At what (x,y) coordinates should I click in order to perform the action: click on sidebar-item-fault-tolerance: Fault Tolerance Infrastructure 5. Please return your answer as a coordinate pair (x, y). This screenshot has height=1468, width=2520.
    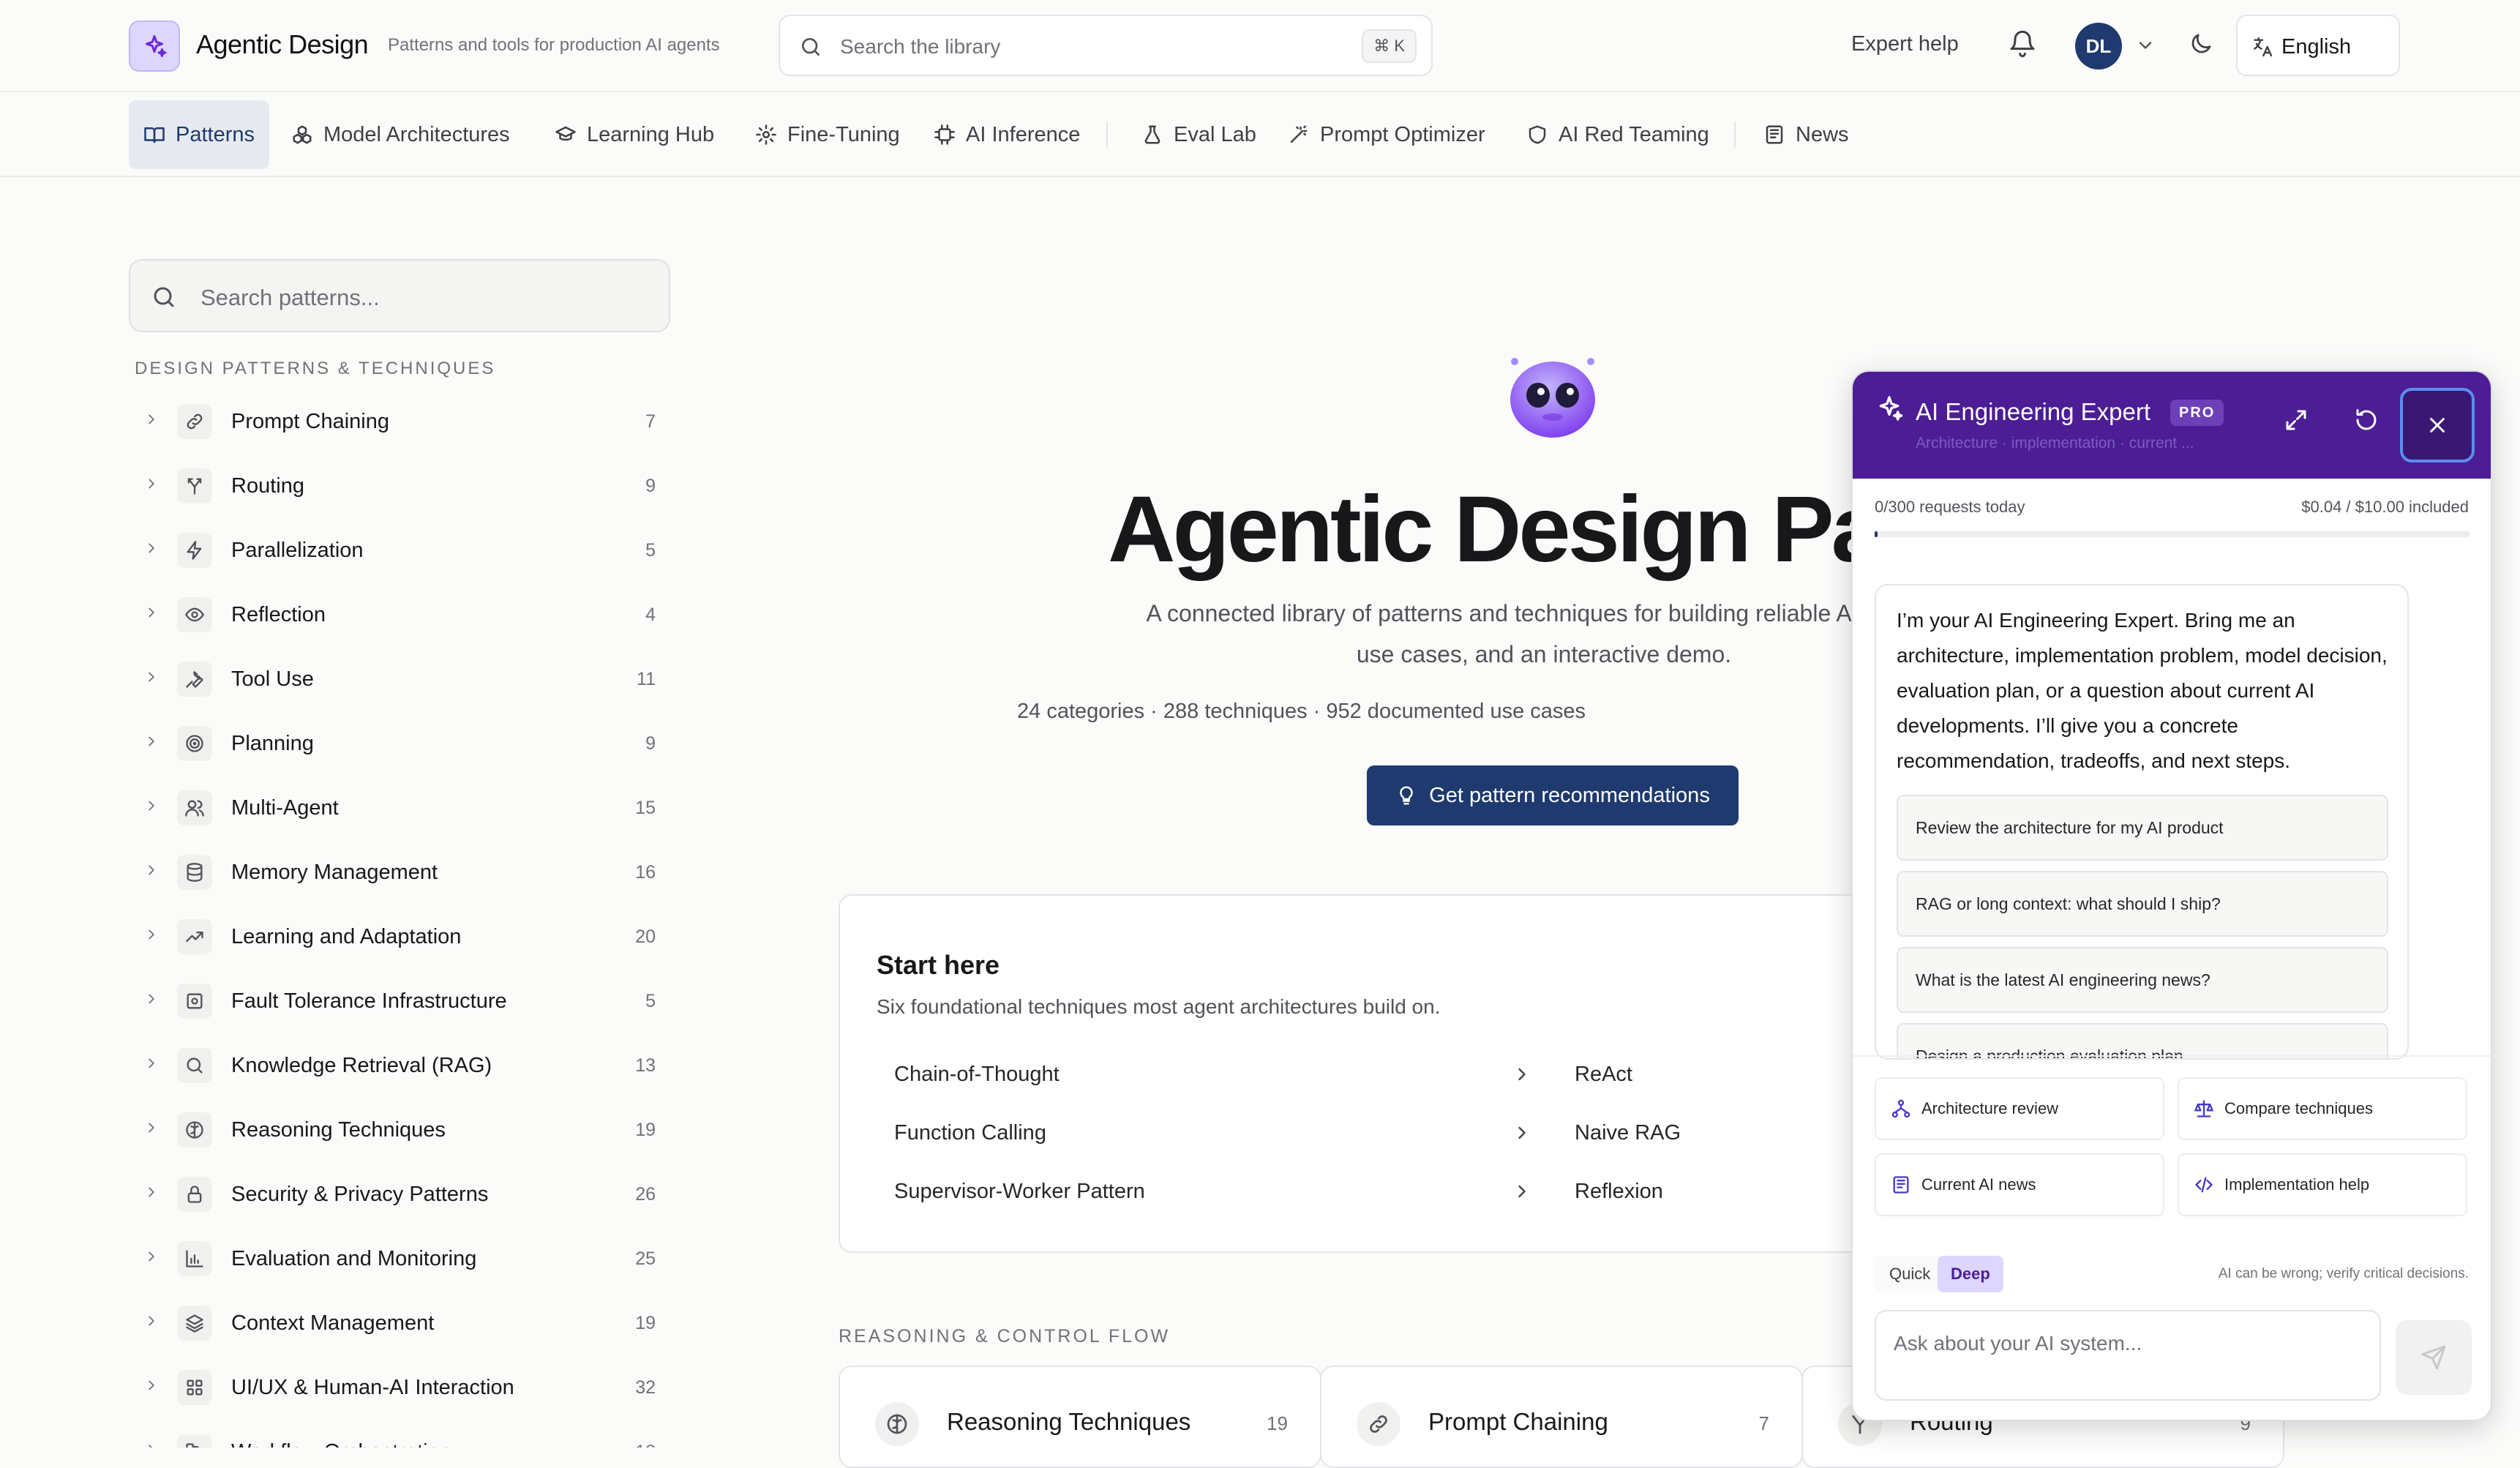
    Looking at the image, I should click on (392, 999).